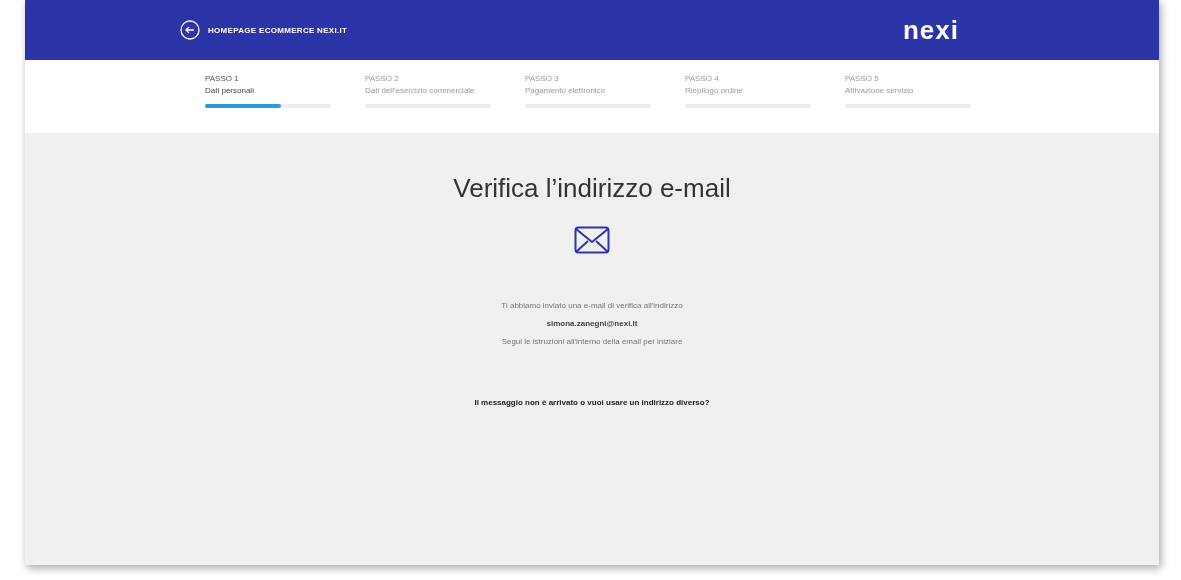  Describe the element at coordinates (702, 78) in the screenshot. I see `step-number: PASSO 4` at that location.